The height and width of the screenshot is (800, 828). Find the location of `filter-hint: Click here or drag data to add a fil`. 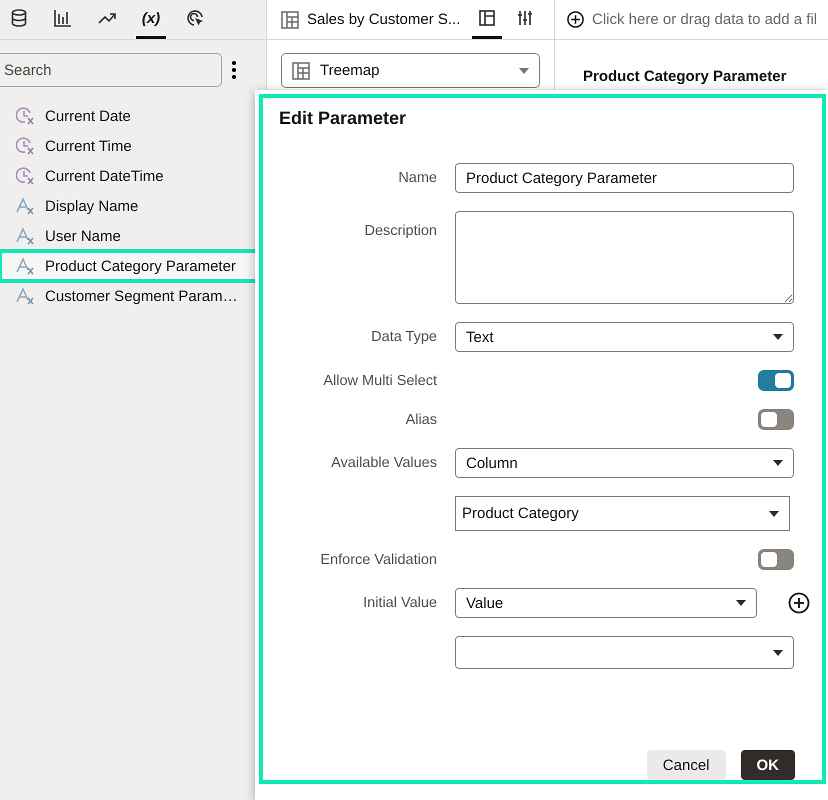

filter-hint: Click here or drag data to add a fil is located at coordinates (705, 19).